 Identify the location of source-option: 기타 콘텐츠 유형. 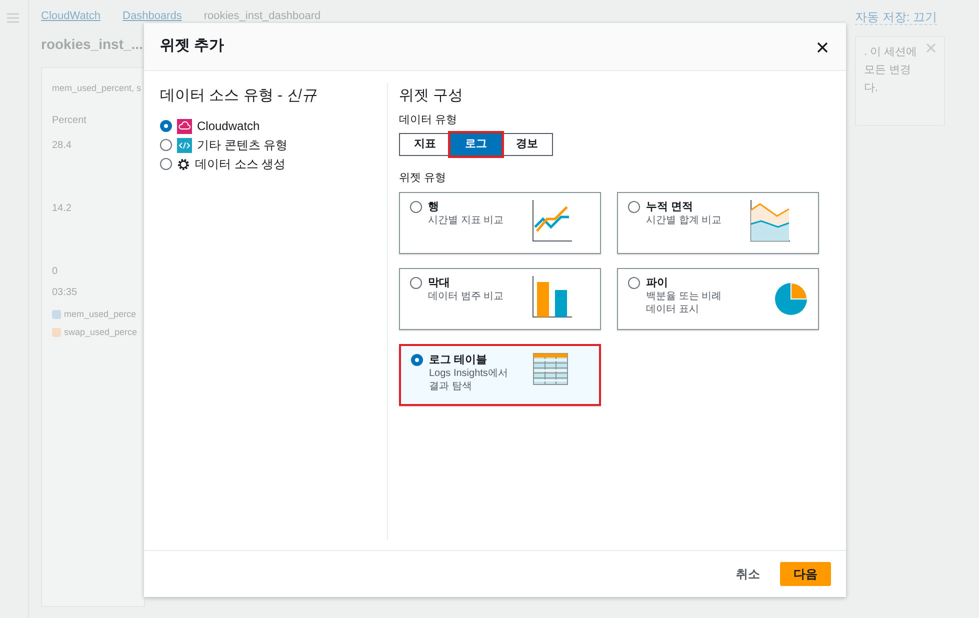
(242, 145).